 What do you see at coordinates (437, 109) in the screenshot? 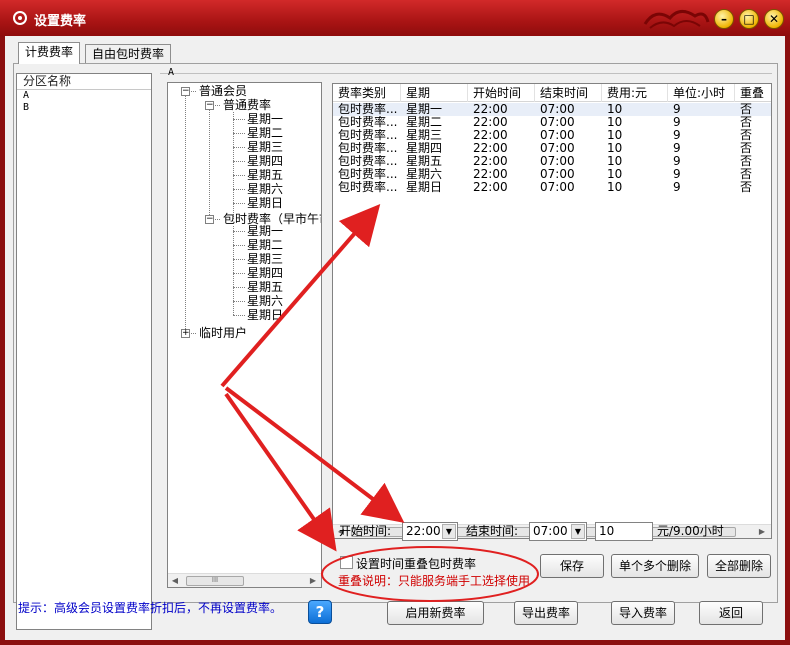
I see `table-cell: 星期一` at bounding box center [437, 109].